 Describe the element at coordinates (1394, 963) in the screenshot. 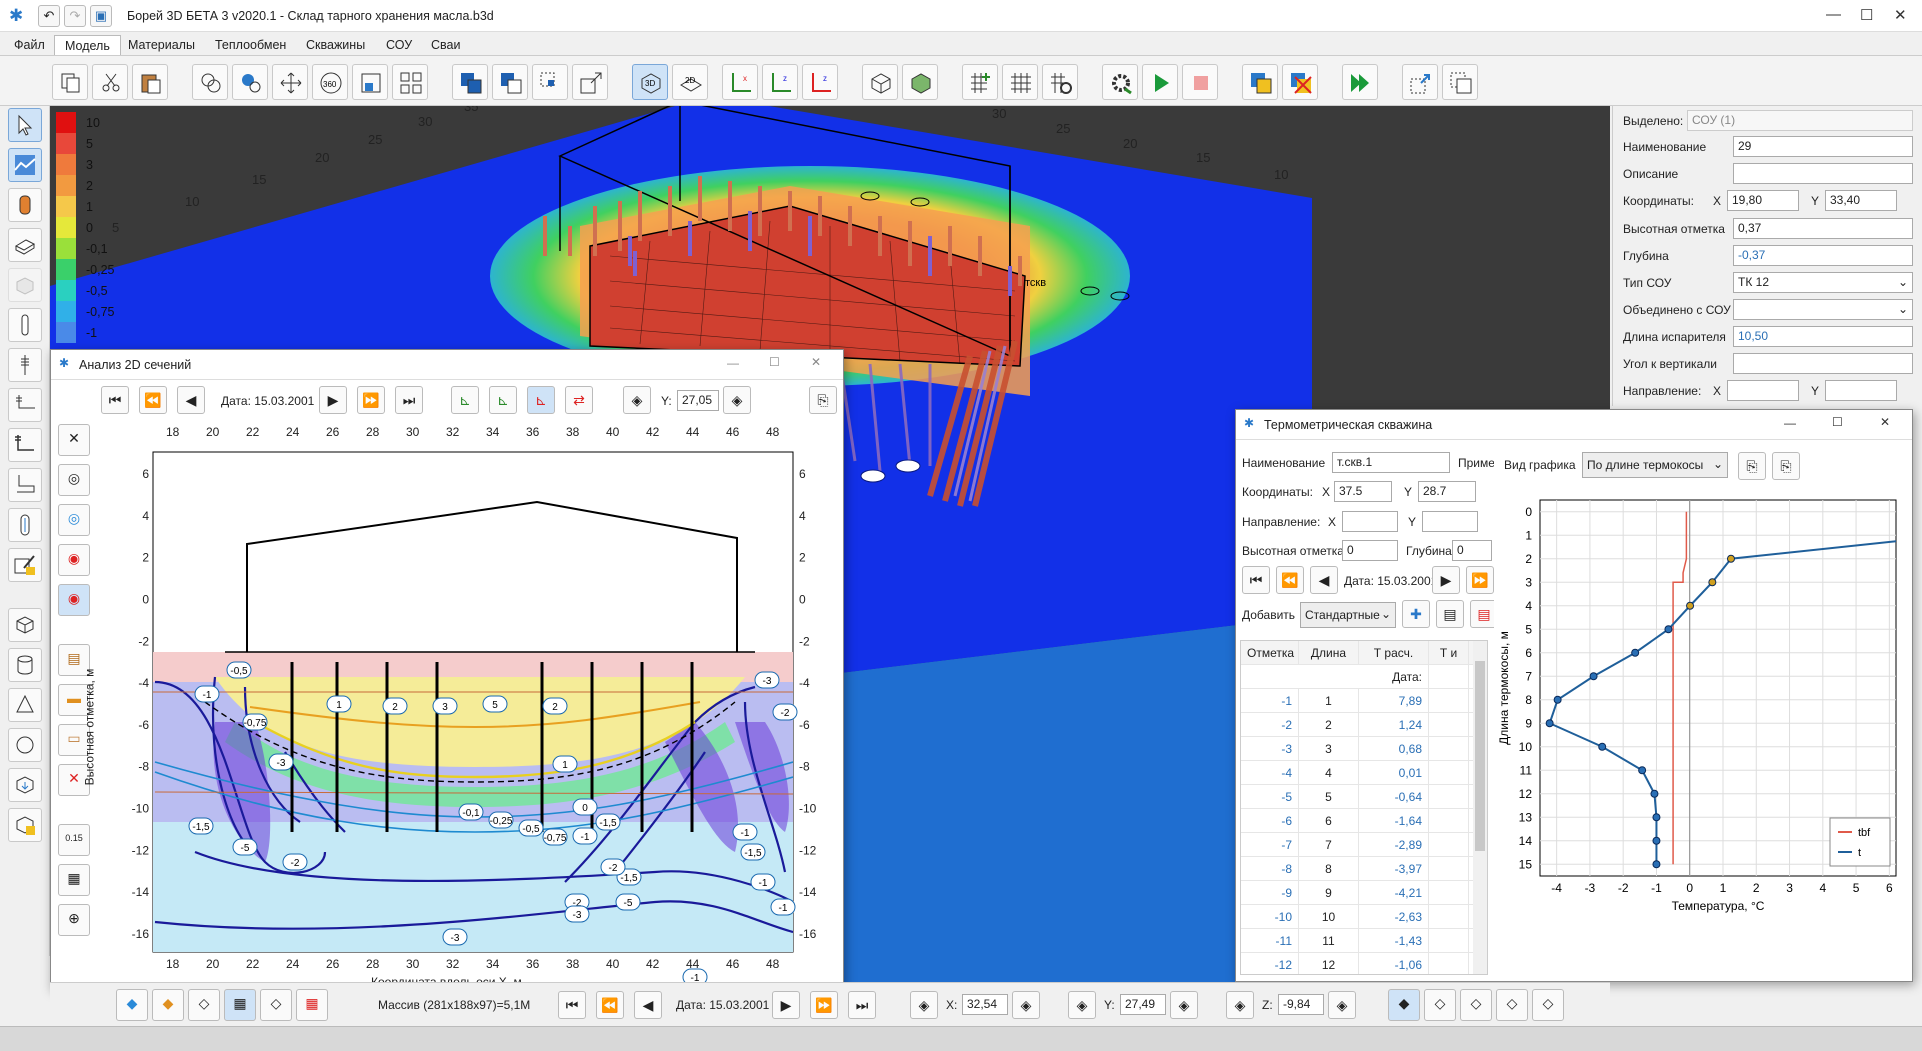

I see `table-cell: -1,06` at that location.